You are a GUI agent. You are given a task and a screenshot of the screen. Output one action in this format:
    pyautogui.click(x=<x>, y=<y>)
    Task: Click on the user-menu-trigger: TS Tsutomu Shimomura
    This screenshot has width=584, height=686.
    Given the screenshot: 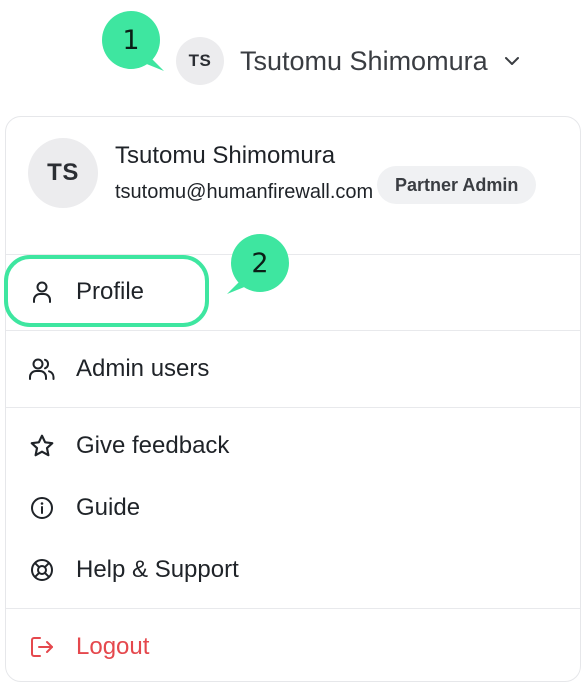 What is the action you would take?
    pyautogui.click(x=349, y=61)
    